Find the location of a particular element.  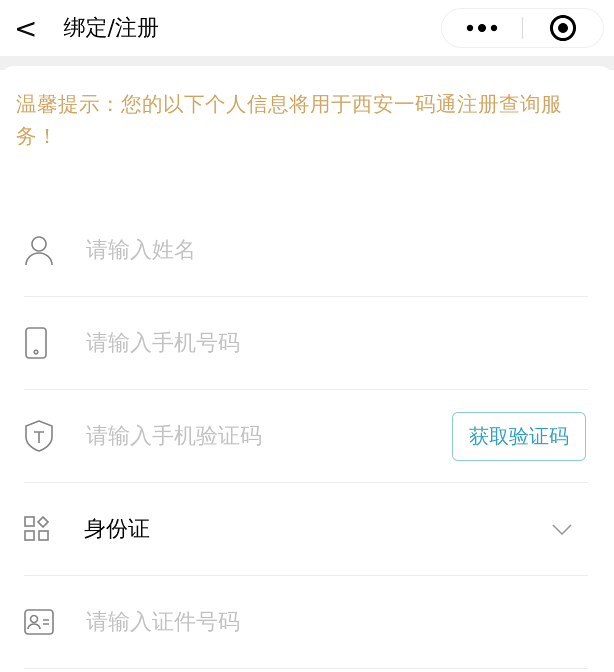

person-icon is located at coordinates (39, 250).